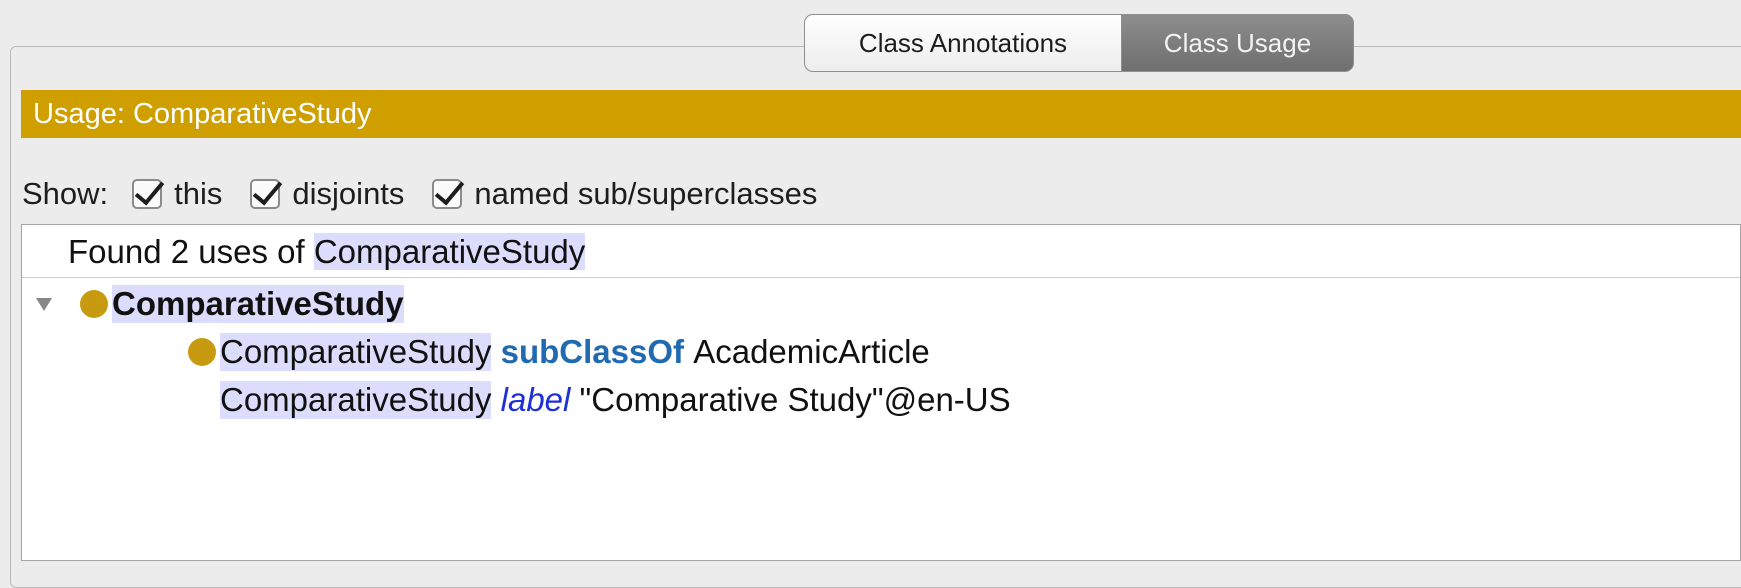 The image size is (1741, 588). What do you see at coordinates (881, 277) in the screenshot?
I see `divider` at bounding box center [881, 277].